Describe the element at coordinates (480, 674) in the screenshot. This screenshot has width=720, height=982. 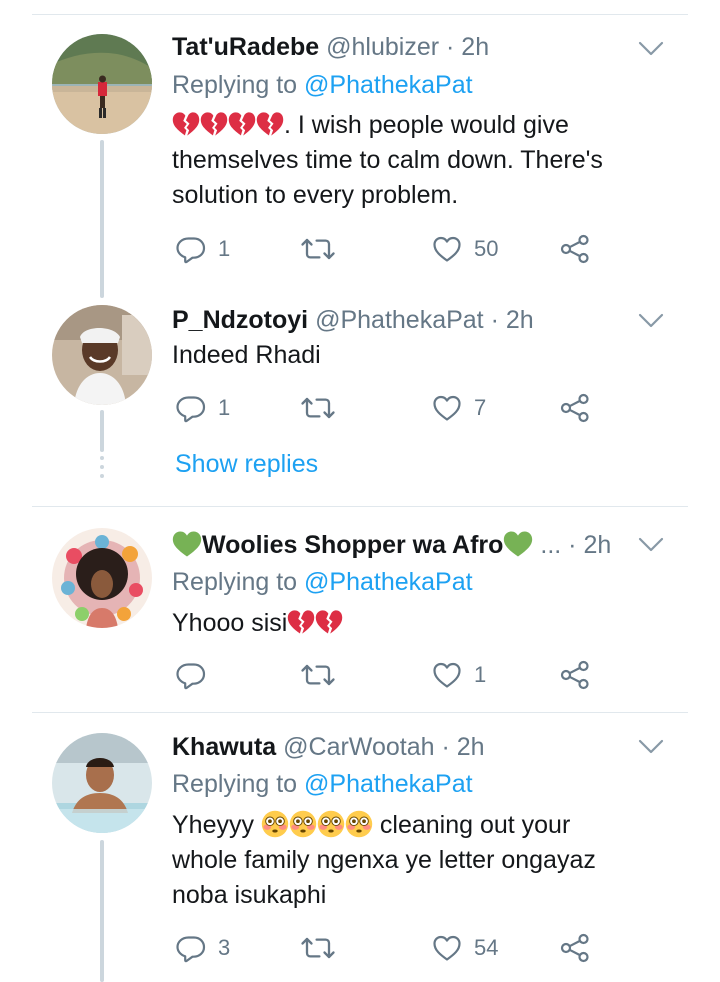
I see `like-count: 1` at that location.